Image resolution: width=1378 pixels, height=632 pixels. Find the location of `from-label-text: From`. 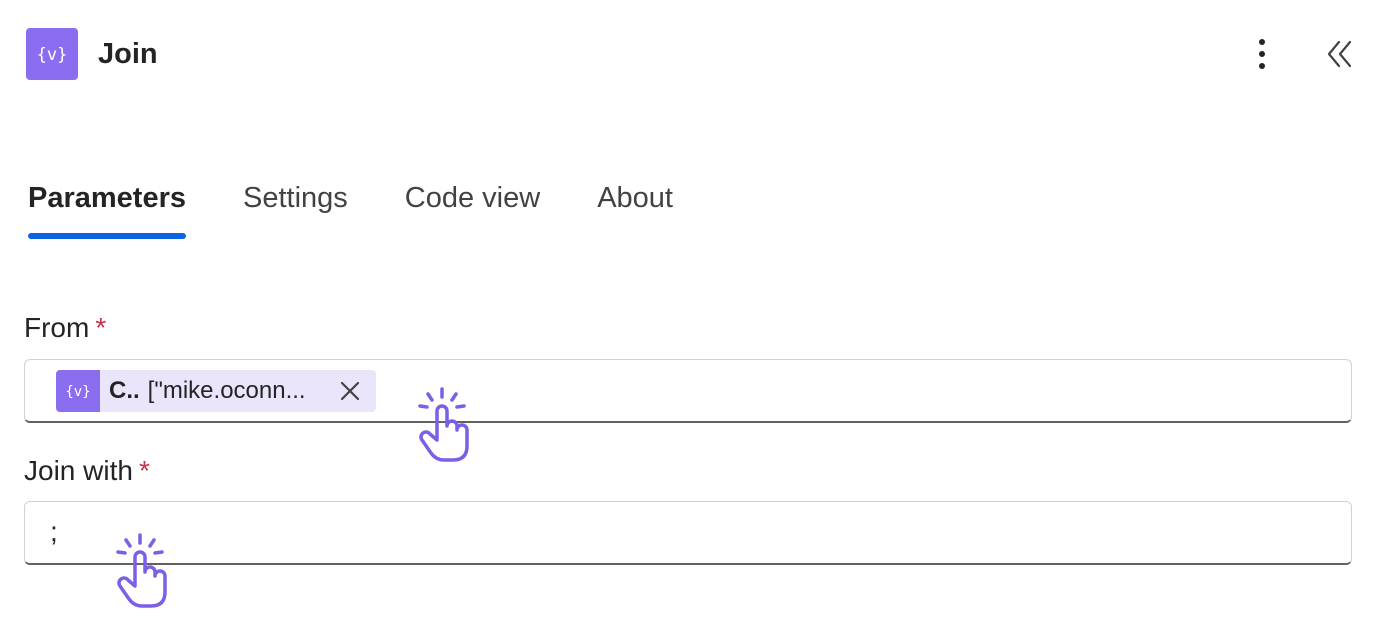

from-label-text: From is located at coordinates (57, 327).